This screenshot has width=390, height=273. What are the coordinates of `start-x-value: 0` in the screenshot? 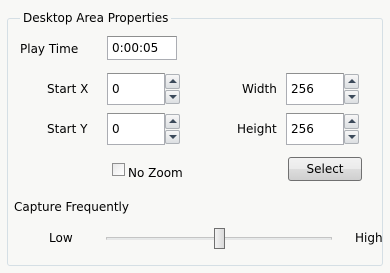 It's located at (116, 89).